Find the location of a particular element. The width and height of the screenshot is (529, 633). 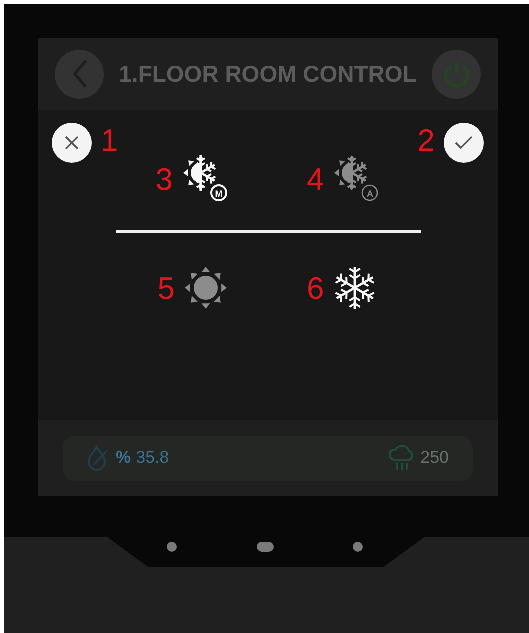

reading-value: 250 is located at coordinates (434, 458).